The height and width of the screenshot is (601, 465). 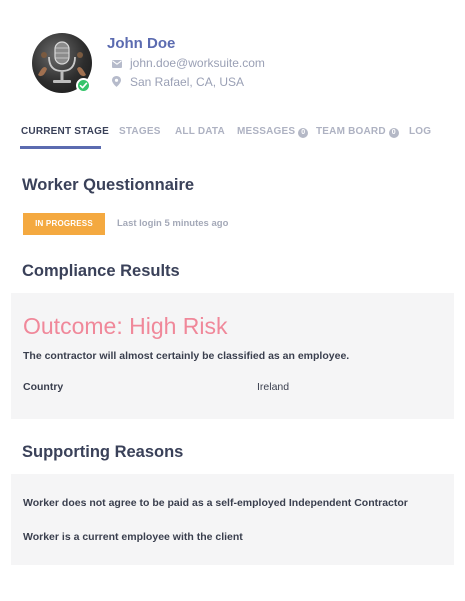 What do you see at coordinates (117, 64) in the screenshot?
I see `envelope-icon` at bounding box center [117, 64].